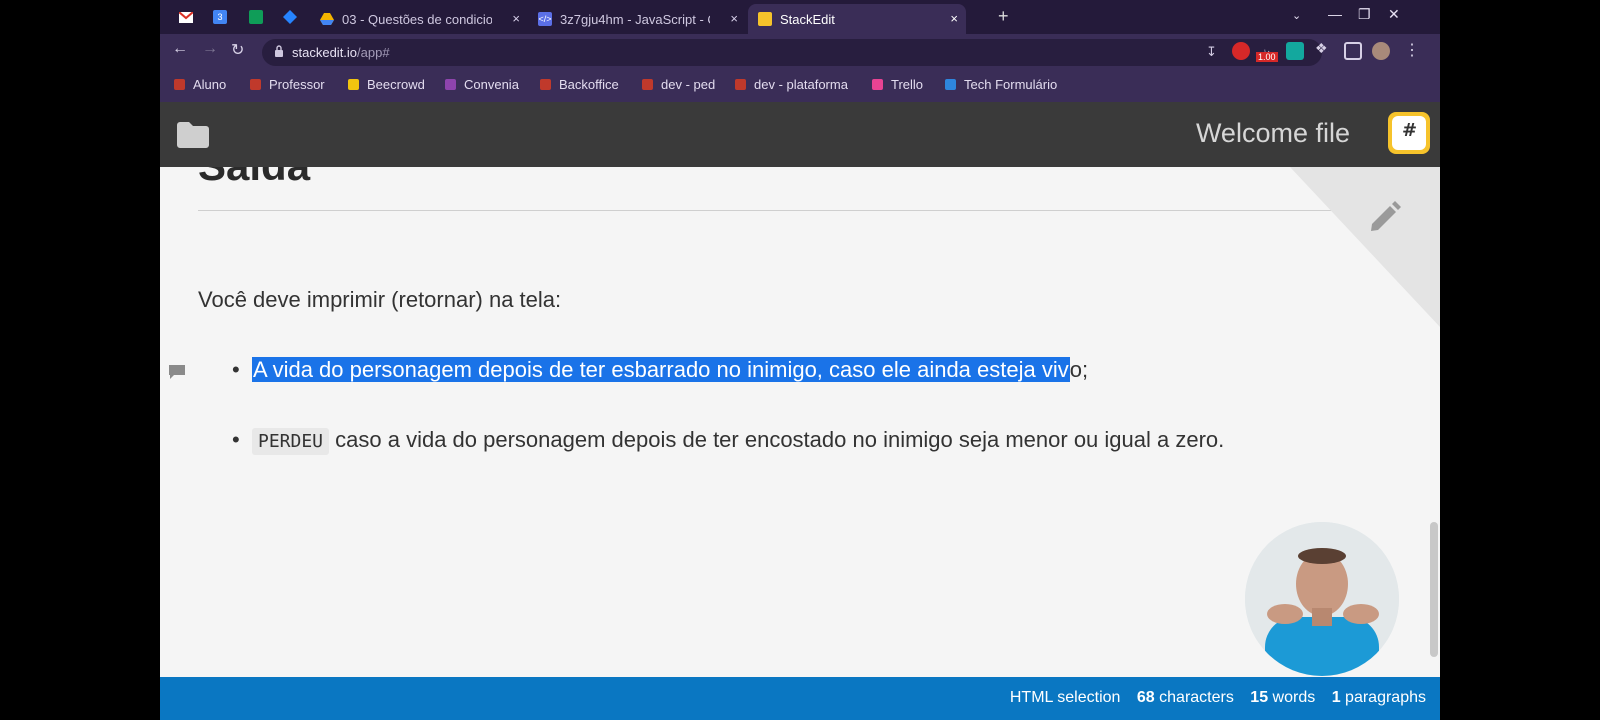 Image resolution: width=1600 pixels, height=720 pixels. I want to click on characters-label: characters, so click(1196, 697).